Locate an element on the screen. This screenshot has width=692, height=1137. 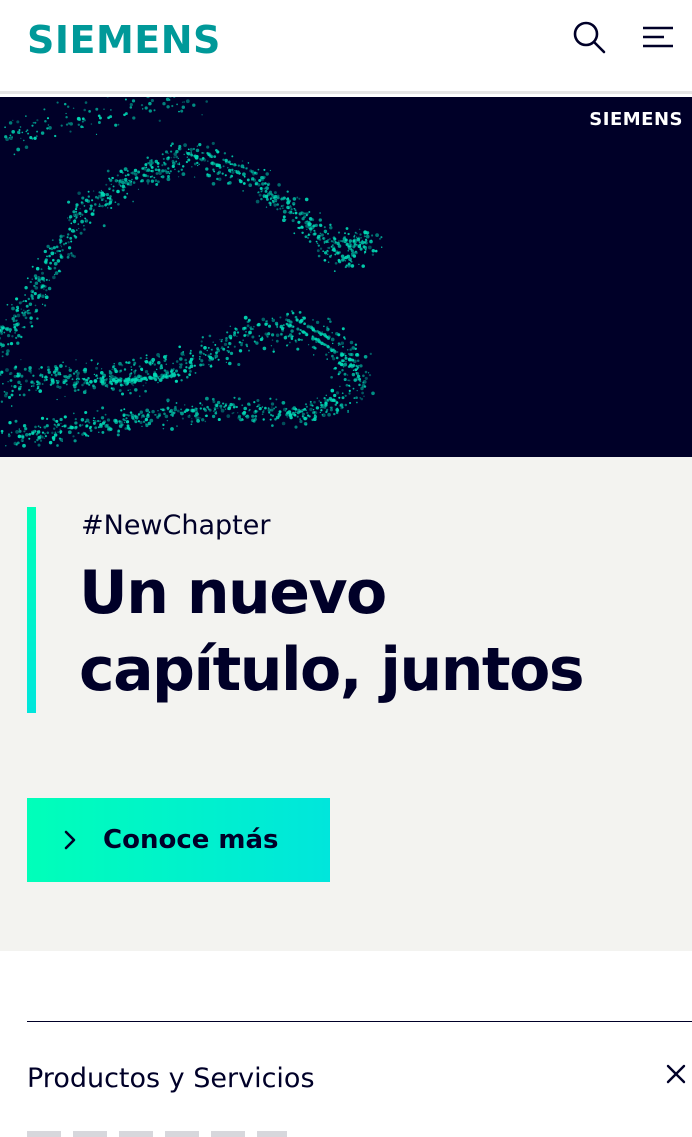
learn-more-label: Conoce más is located at coordinates (191, 840).